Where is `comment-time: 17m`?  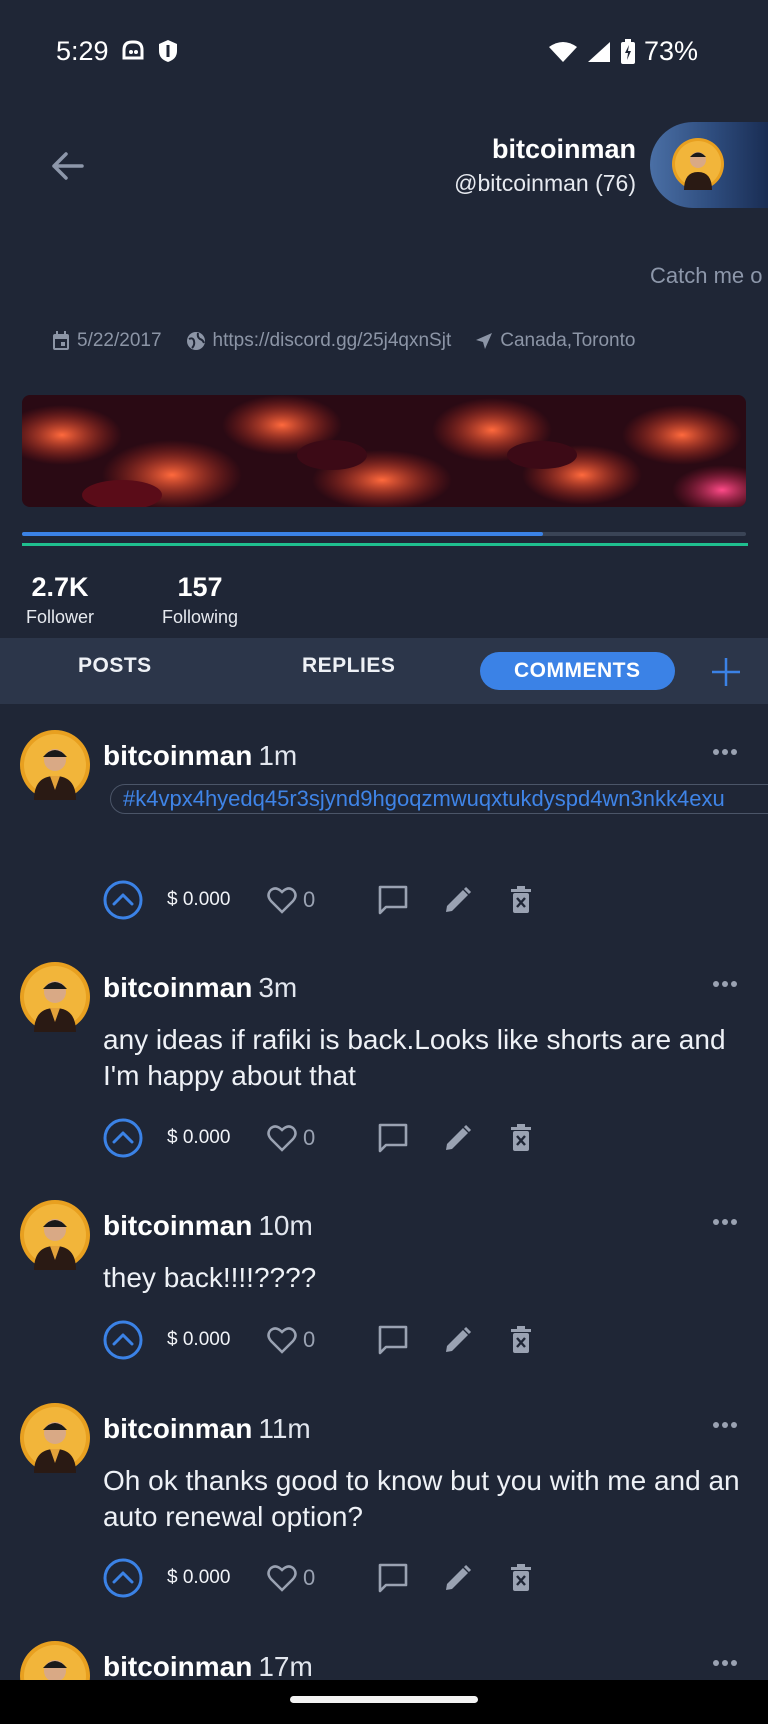 comment-time: 17m is located at coordinates (285, 1666).